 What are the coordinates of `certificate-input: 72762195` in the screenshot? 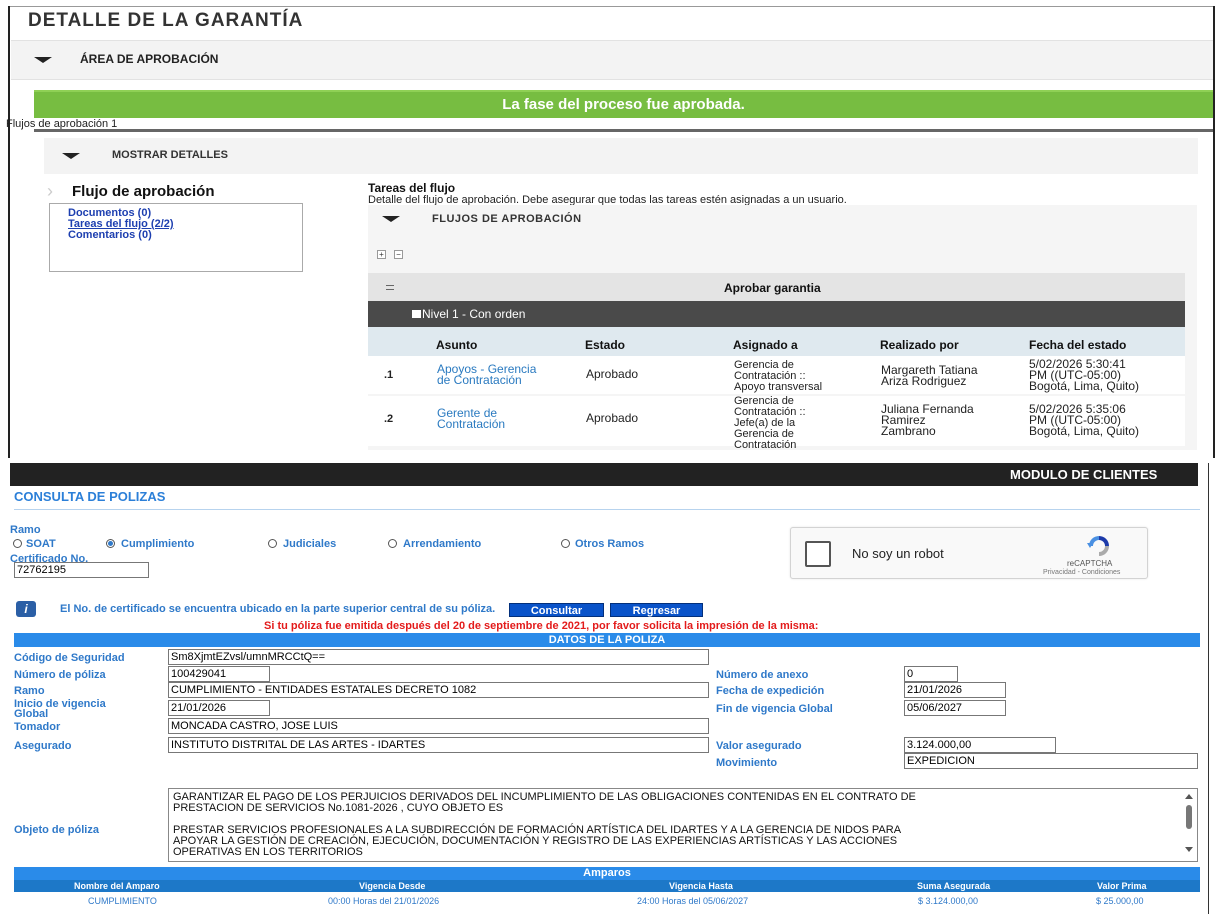 It's located at (81, 570).